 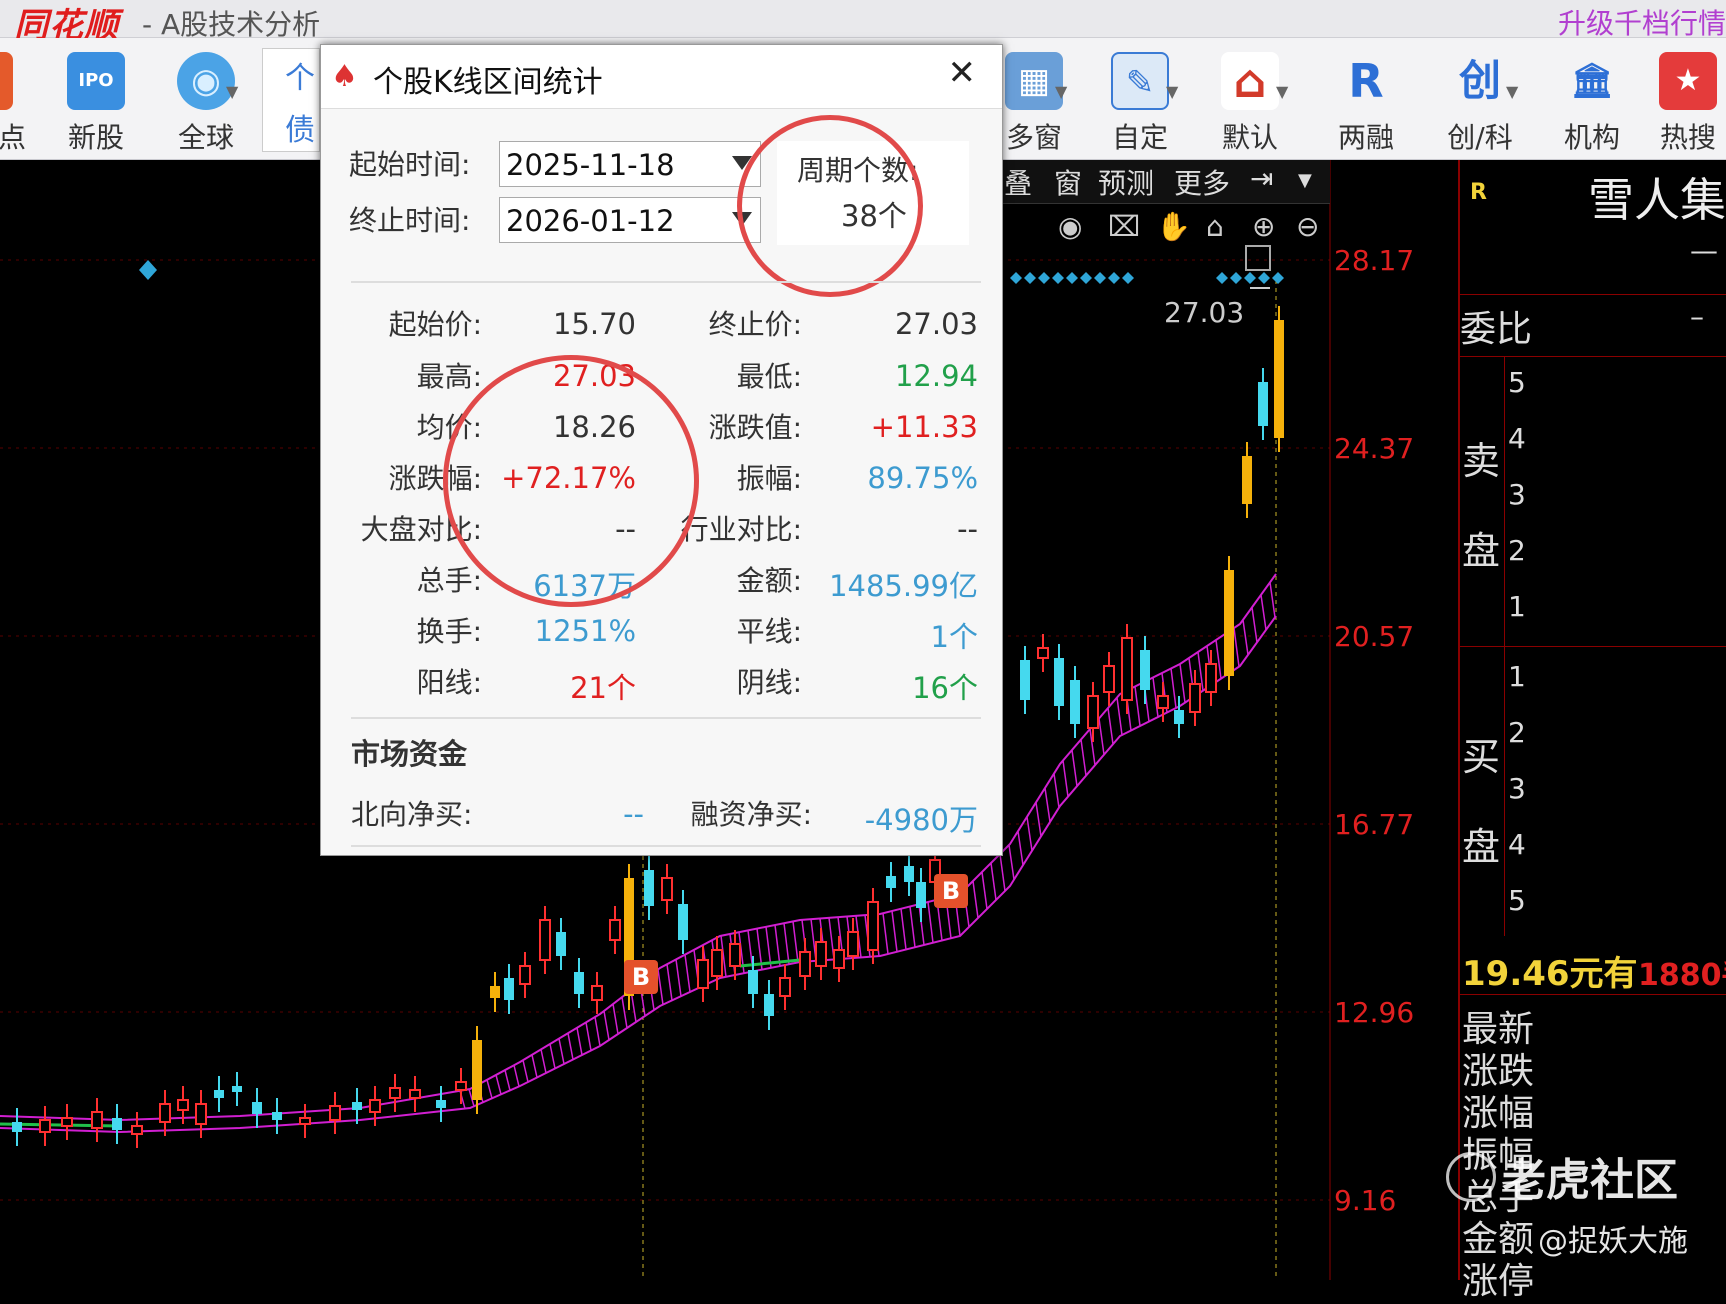 I want to click on bond-tab: 债, so click(x=300, y=127).